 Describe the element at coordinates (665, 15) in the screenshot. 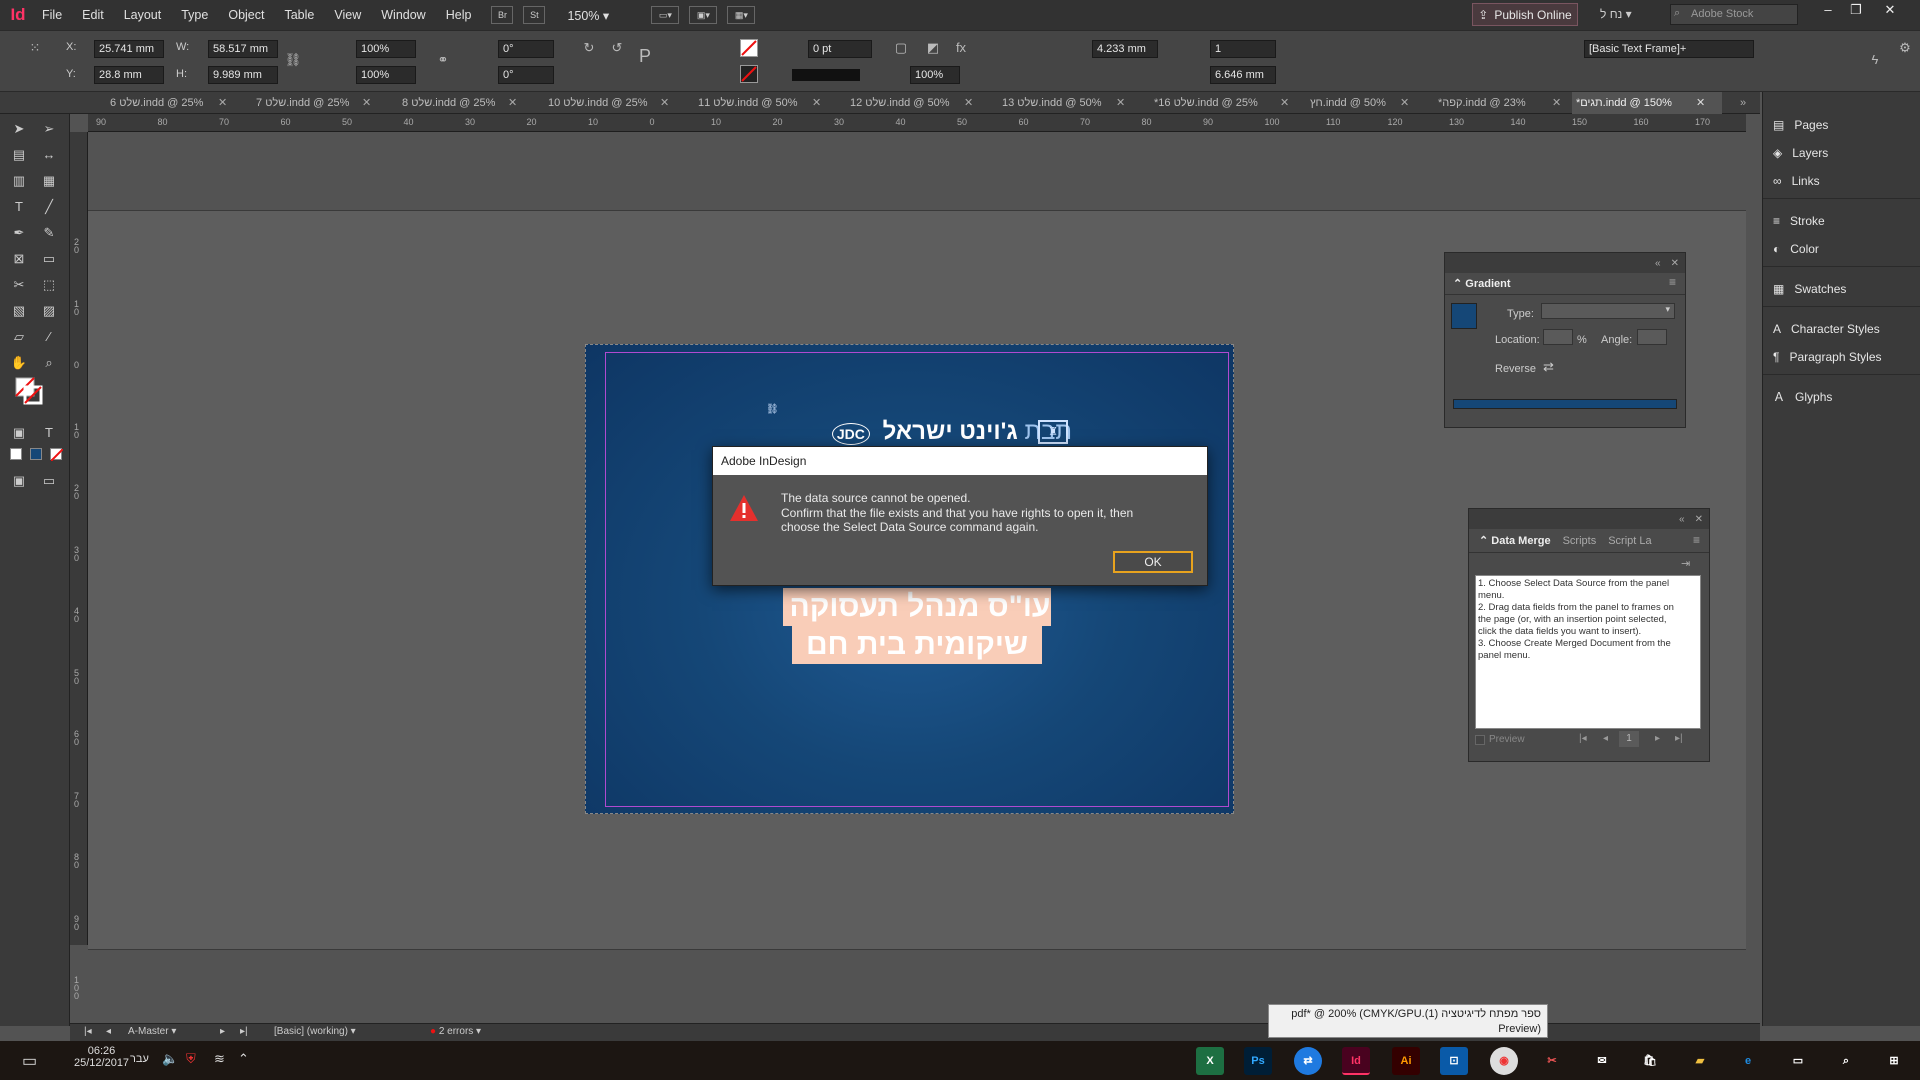

I see `view-options-icon: ▭▾` at that location.